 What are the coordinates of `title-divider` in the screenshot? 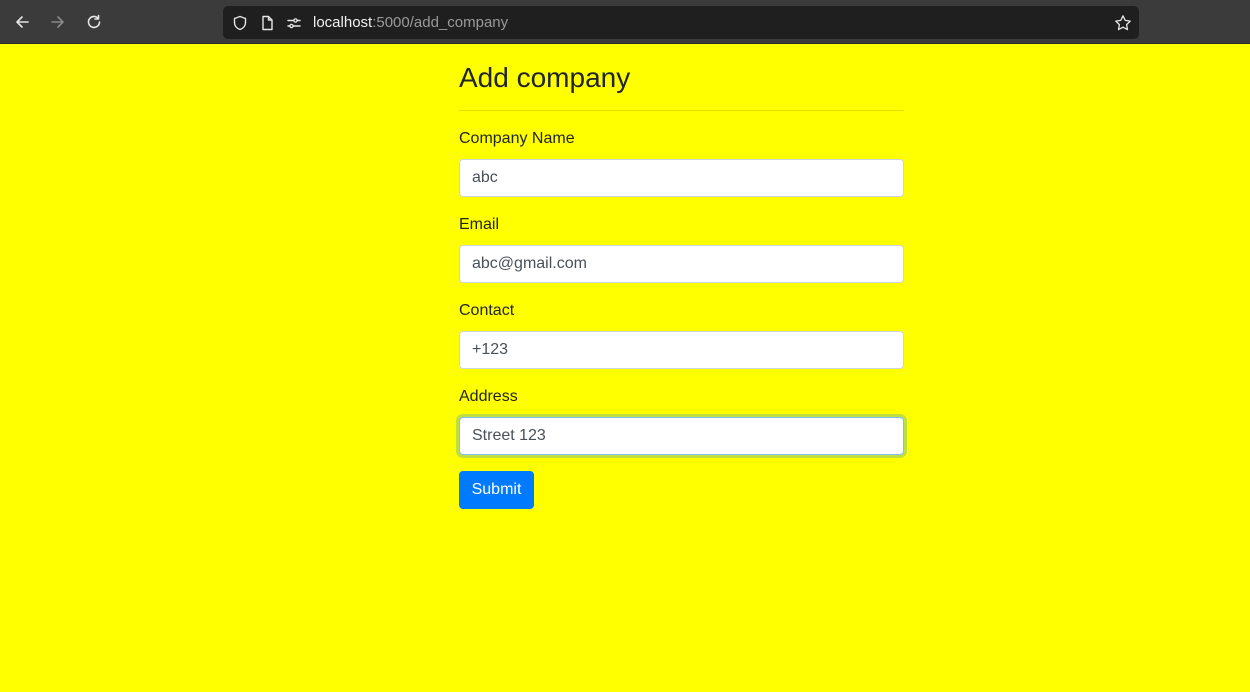 It's located at (681, 110).